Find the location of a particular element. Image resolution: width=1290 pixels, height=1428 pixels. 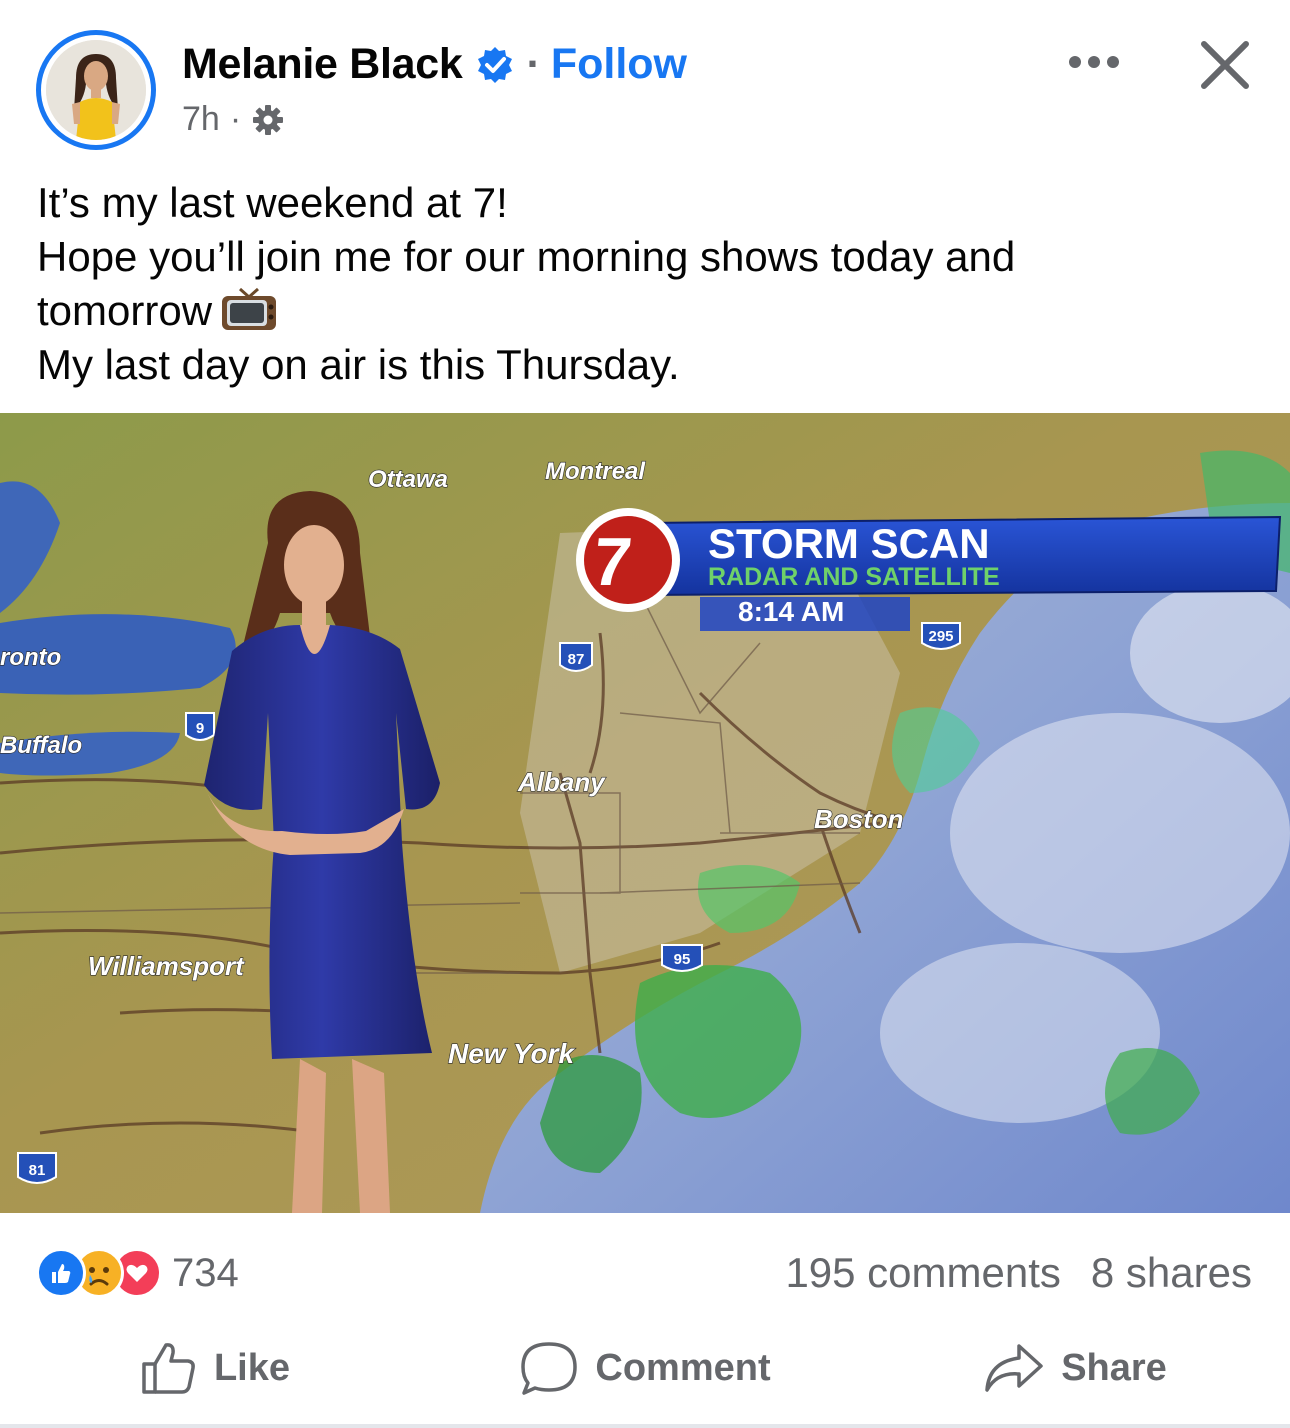

verified-badge-icon is located at coordinates (495, 65).